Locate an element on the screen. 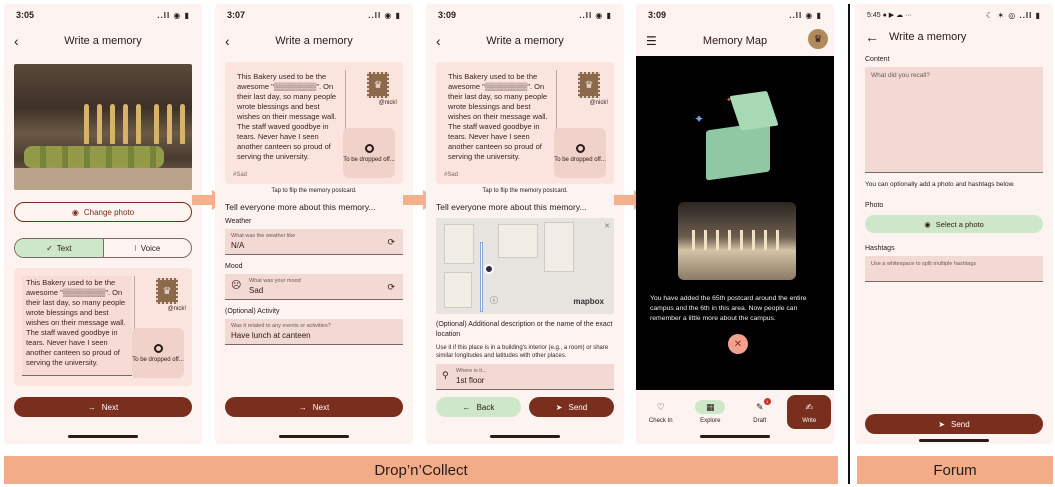 Image resolution: width=1055 pixels, height=487 pixels. where-field: ⚲ Where is it... 1st floor is located at coordinates (525, 377).